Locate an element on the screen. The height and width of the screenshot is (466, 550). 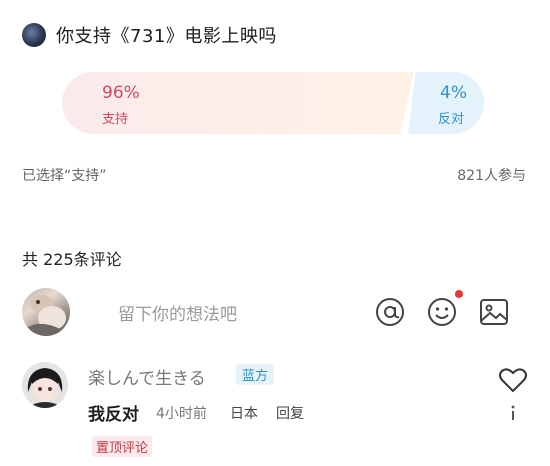
comment-input-row: 留下你的想法吧 is located at coordinates (277, 312).